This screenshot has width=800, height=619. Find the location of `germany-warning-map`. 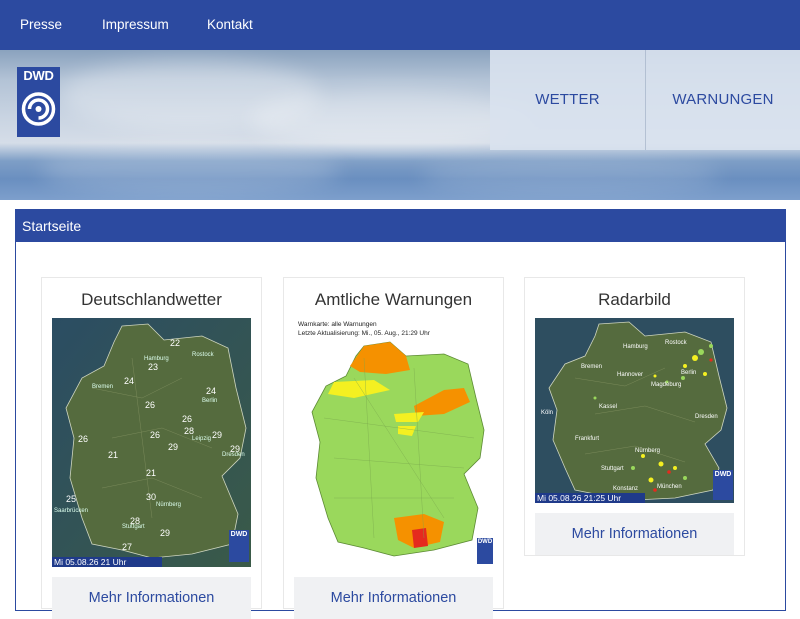

germany-warning-map is located at coordinates (398, 449).